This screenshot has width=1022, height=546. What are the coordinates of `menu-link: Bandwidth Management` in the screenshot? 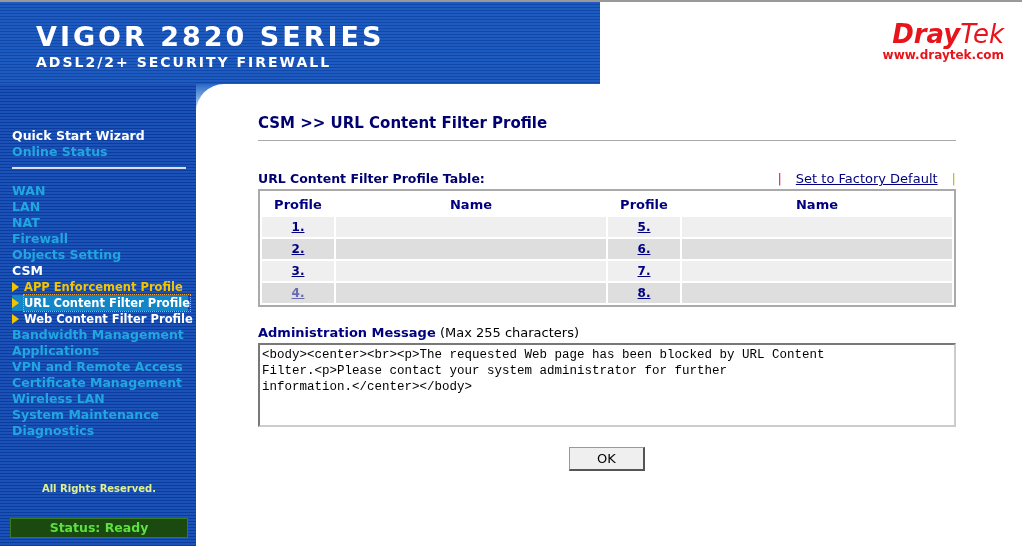 It's located at (98, 335).